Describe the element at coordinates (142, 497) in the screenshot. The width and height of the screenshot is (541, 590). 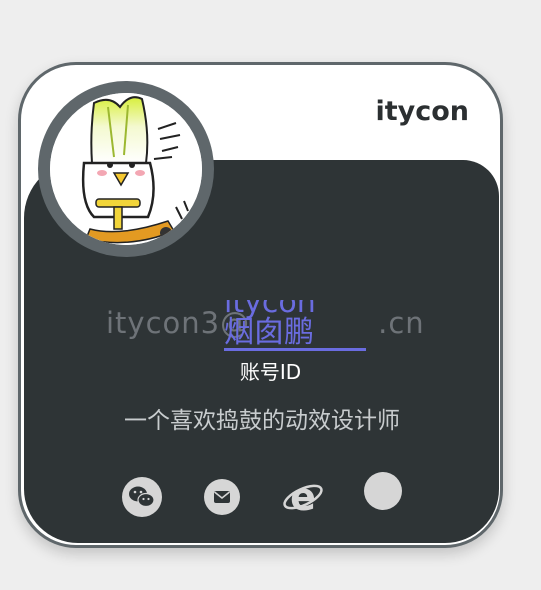
I see `wechat-icon` at that location.